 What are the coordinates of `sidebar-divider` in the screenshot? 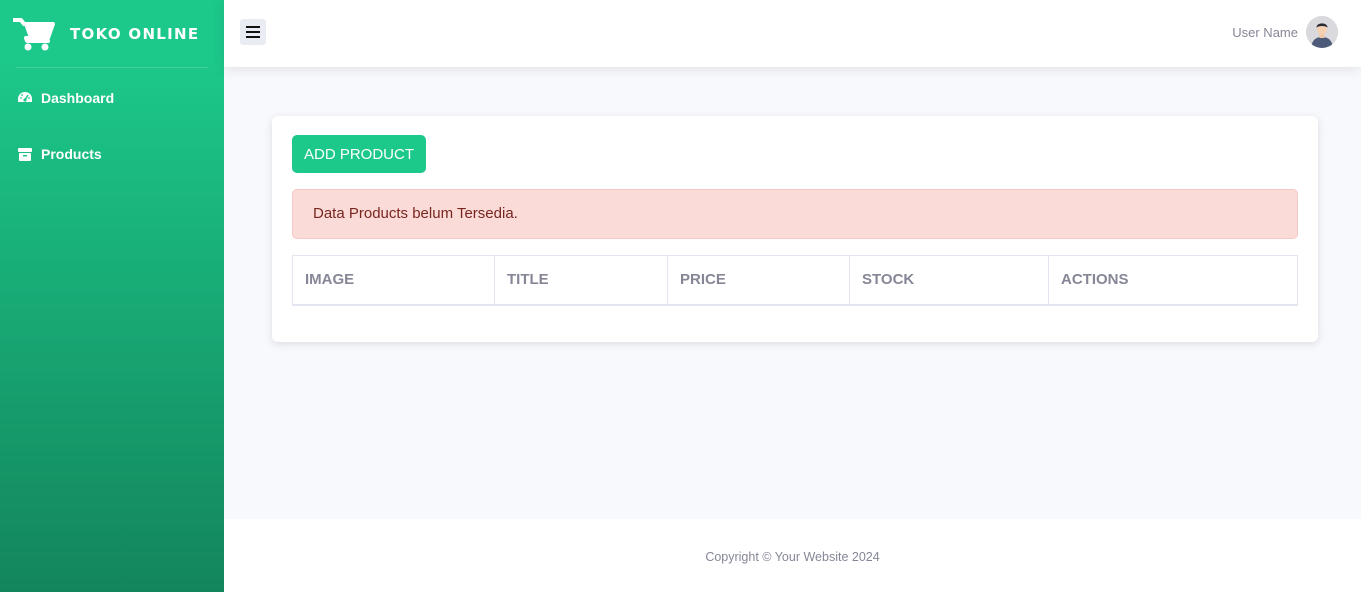 It's located at (112, 67).